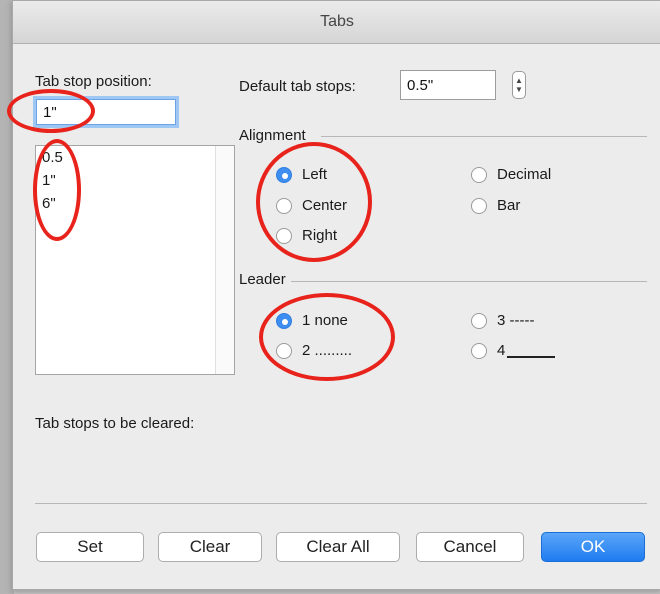 This screenshot has width=660, height=594. What do you see at coordinates (297, 86) in the screenshot?
I see `default-tab-stops-label: Default tab stops:` at bounding box center [297, 86].